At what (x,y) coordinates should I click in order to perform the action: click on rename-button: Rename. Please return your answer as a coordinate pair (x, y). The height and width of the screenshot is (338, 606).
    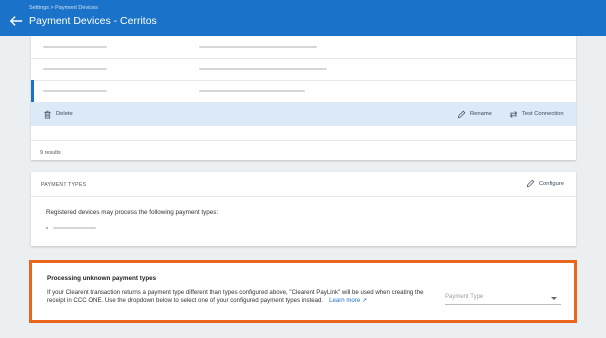
    Looking at the image, I should click on (474, 114).